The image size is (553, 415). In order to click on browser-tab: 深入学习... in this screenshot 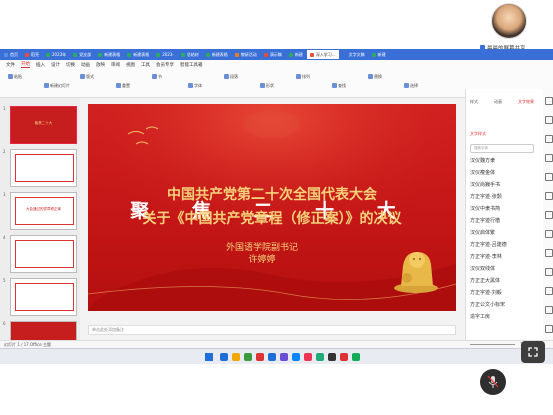, I will do `click(322, 54)`.